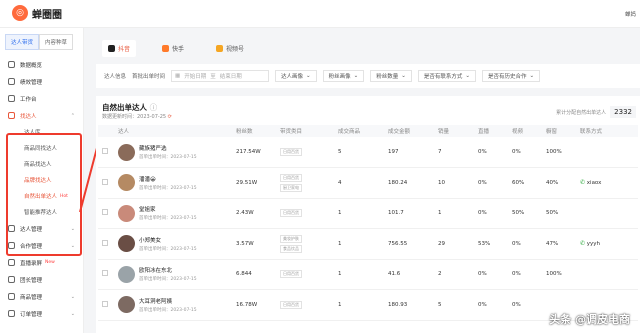 The height and width of the screenshot is (333, 640). What do you see at coordinates (56, 42) in the screenshot?
I see `tab-content-seeding: 内容种草` at bounding box center [56, 42].